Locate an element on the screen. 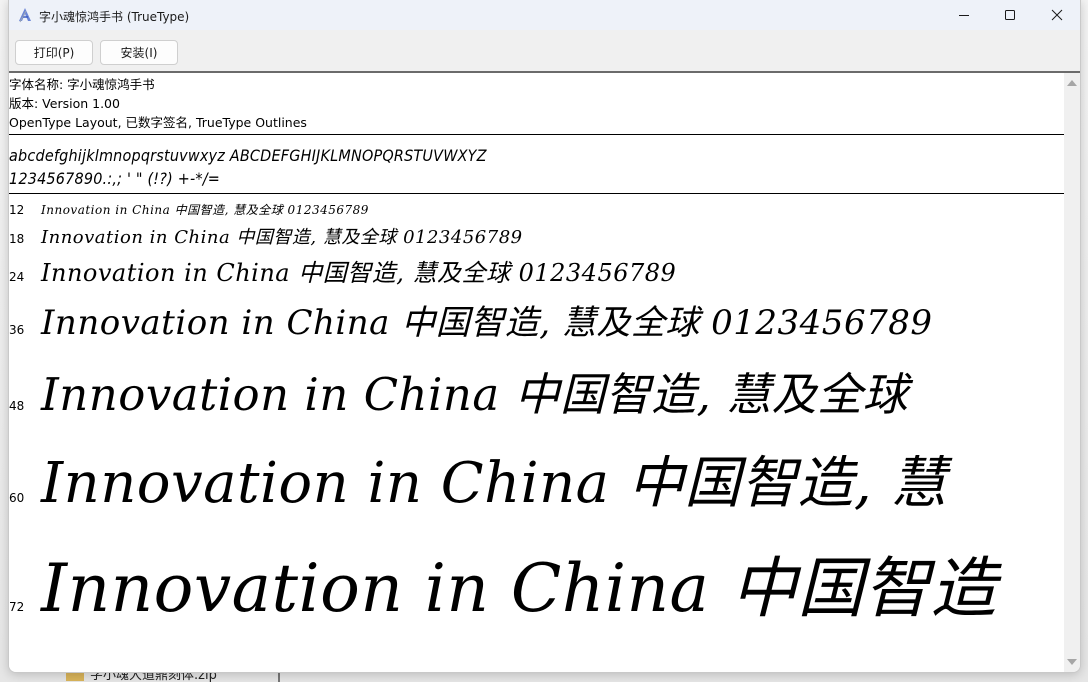  toolbar: 打印(P) 安装(I) is located at coordinates (544, 50).